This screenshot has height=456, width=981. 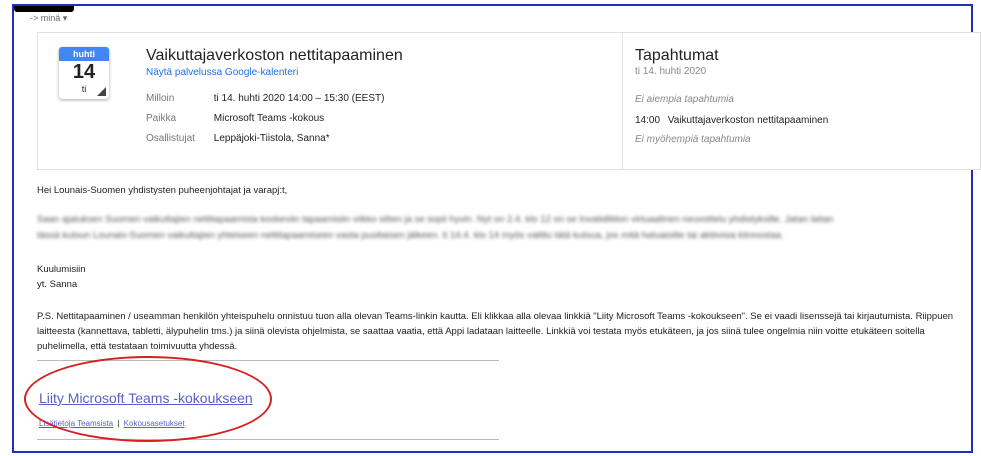 I want to click on calendar-page-curl-icon, so click(x=101, y=91).